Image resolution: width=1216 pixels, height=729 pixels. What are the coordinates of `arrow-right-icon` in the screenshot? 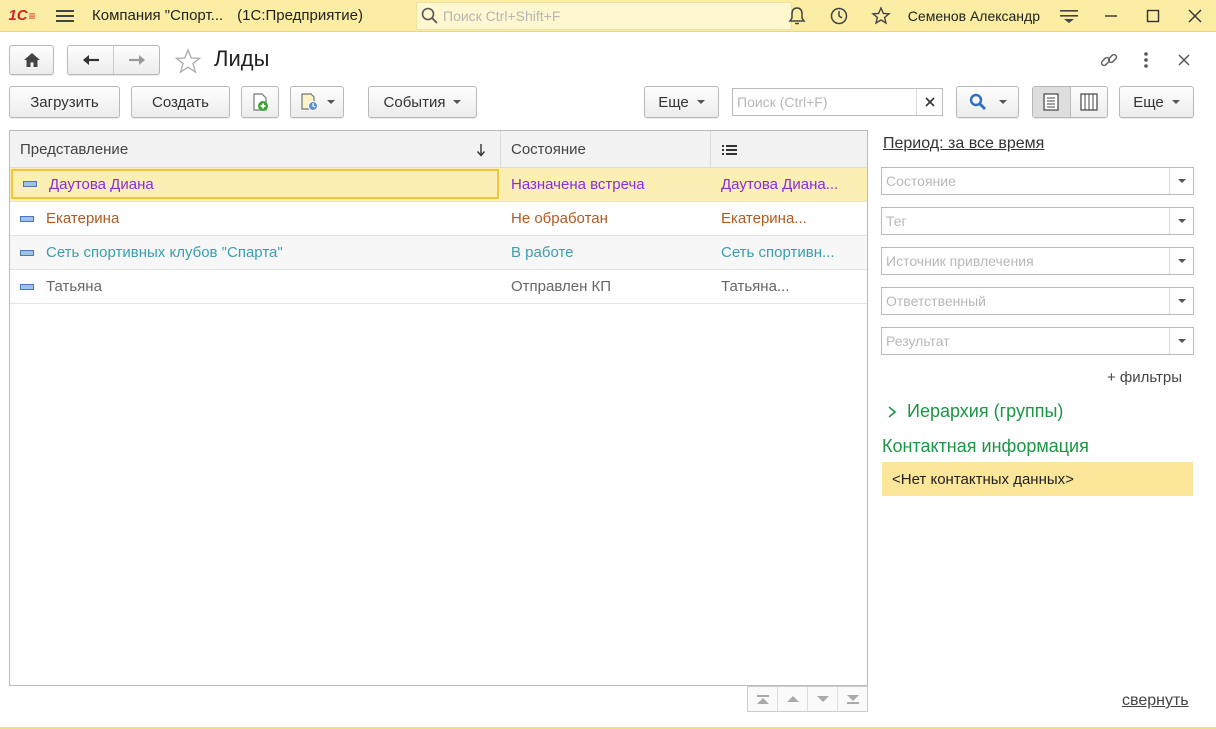 It's located at (136, 60).